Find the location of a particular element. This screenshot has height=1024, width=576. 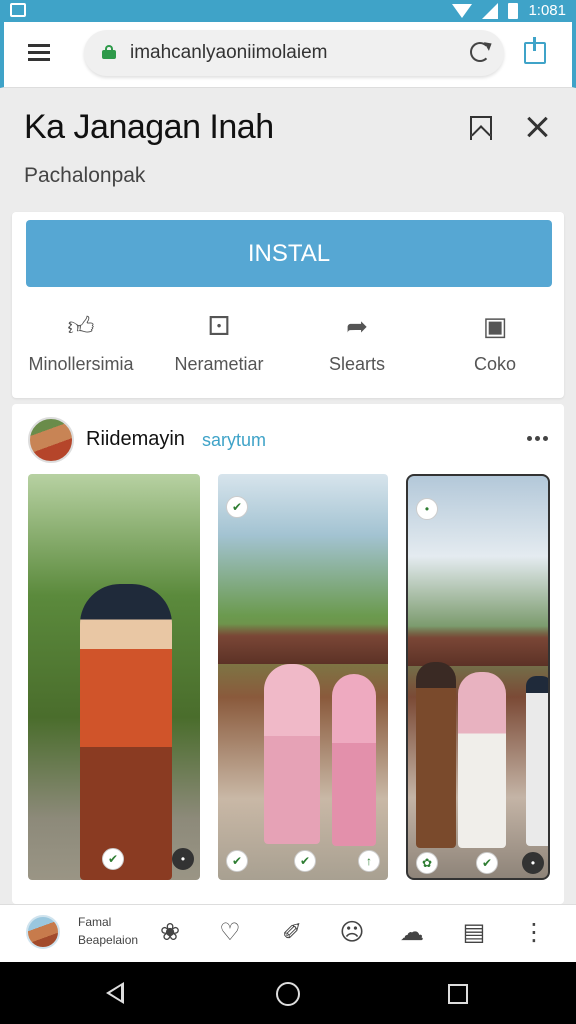

shirt-icon: ⚀ is located at coordinates (219, 326).